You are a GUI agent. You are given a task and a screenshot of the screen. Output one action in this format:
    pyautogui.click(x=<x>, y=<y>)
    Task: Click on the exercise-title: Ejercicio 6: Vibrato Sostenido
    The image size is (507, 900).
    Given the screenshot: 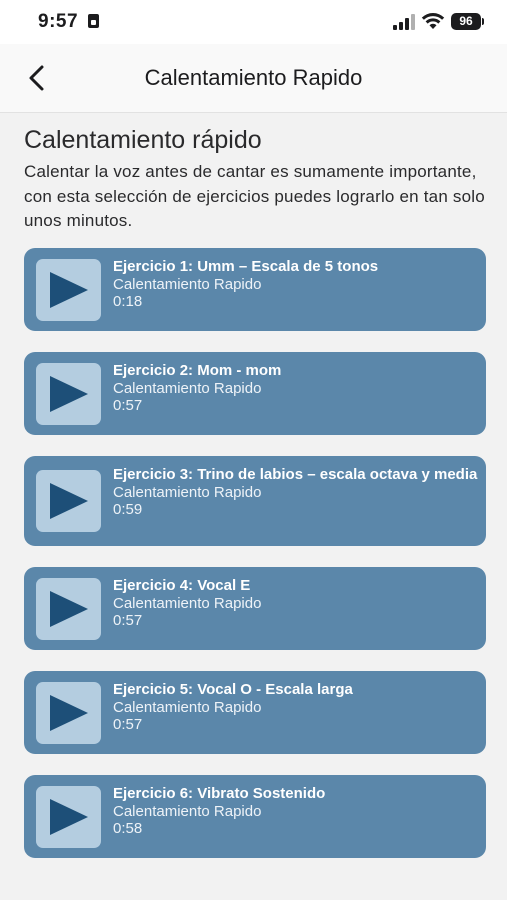 What is the action you would take?
    pyautogui.click(x=219, y=793)
    